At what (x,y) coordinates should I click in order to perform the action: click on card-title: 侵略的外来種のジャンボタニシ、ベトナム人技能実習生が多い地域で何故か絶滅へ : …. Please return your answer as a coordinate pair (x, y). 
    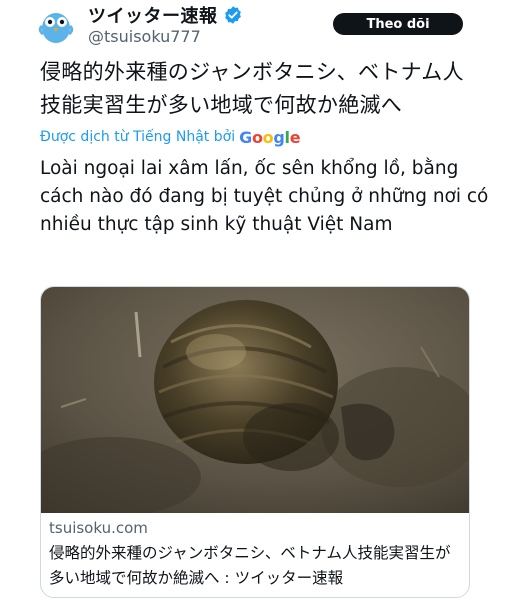
    Looking at the image, I should click on (256, 566).